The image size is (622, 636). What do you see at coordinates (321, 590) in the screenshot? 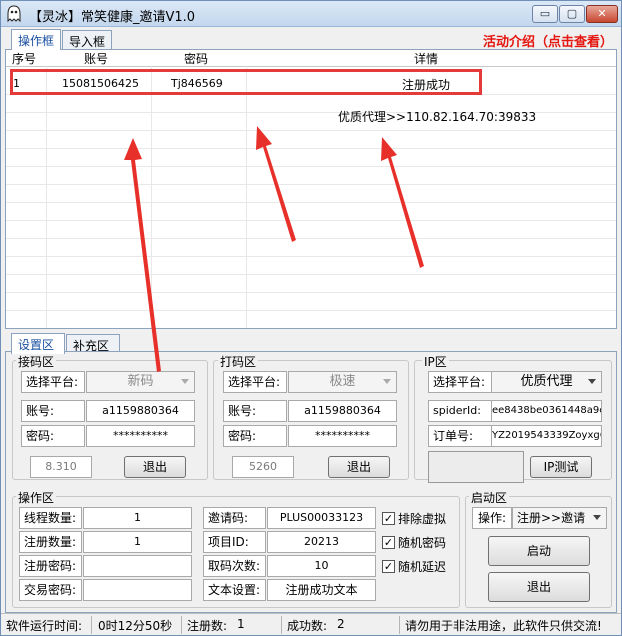
I see `text-setting-field: 注册成功文本` at bounding box center [321, 590].